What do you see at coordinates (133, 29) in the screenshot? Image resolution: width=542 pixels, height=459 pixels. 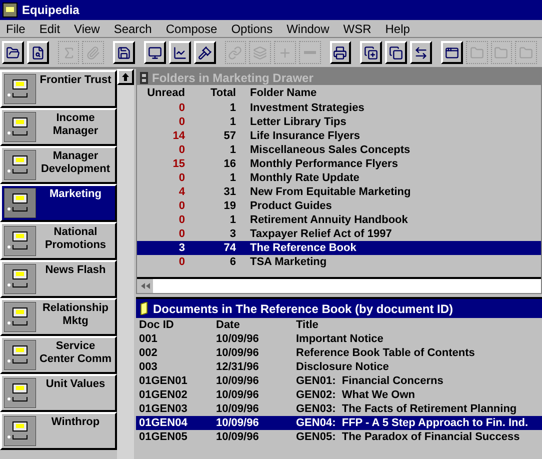 I see `menu-item: Search` at bounding box center [133, 29].